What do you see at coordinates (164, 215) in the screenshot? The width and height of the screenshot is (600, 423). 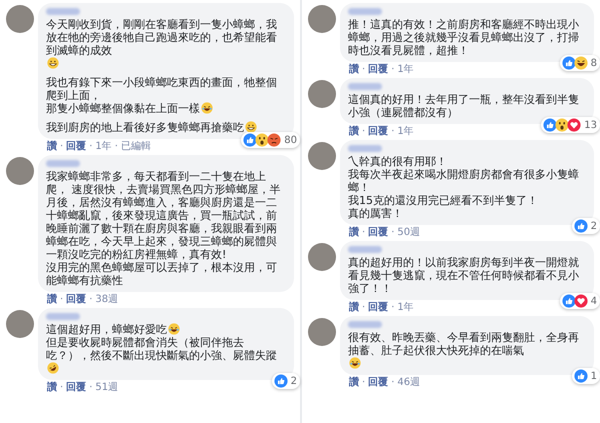 I see `comment-text: 我家蟑螂非常多，每天都看到一二十隻在地上爬， 速度很快，去賣場買黑色四方形蟑螂屋，半月後，居然沒有蟑螂進入，客廳與廚房還是一二十蟑螂亂竄，後來發現這廣告，買一瓶試試，前晚睡前灑了數十顆在廚房與客廳，我親眼看到兩蟑螂在吃，今天早上起來，發現三蟑螂的屍體與一顆沒吃完的粉紅房裡無蟑，真有效!` at bounding box center [164, 215].